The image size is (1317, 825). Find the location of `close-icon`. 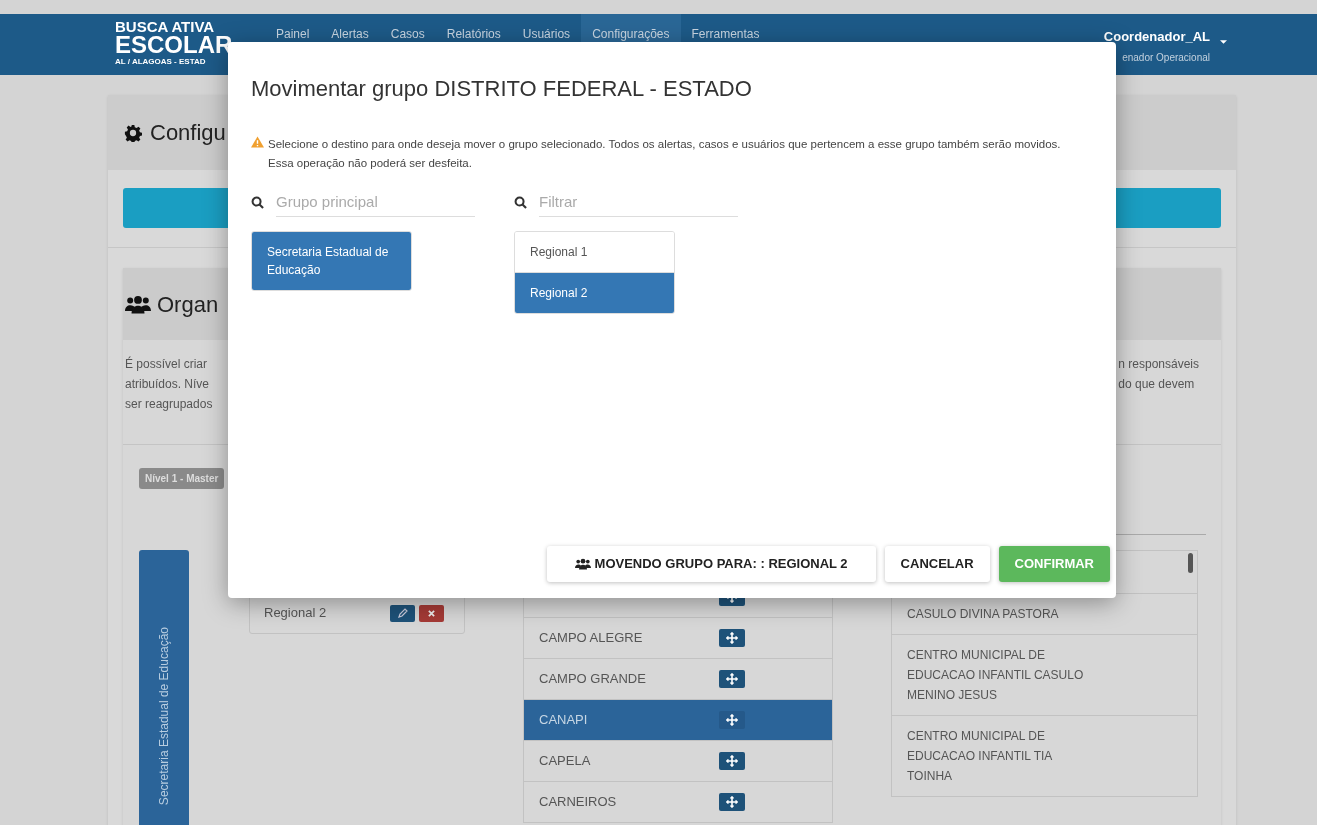

close-icon is located at coordinates (431, 613).